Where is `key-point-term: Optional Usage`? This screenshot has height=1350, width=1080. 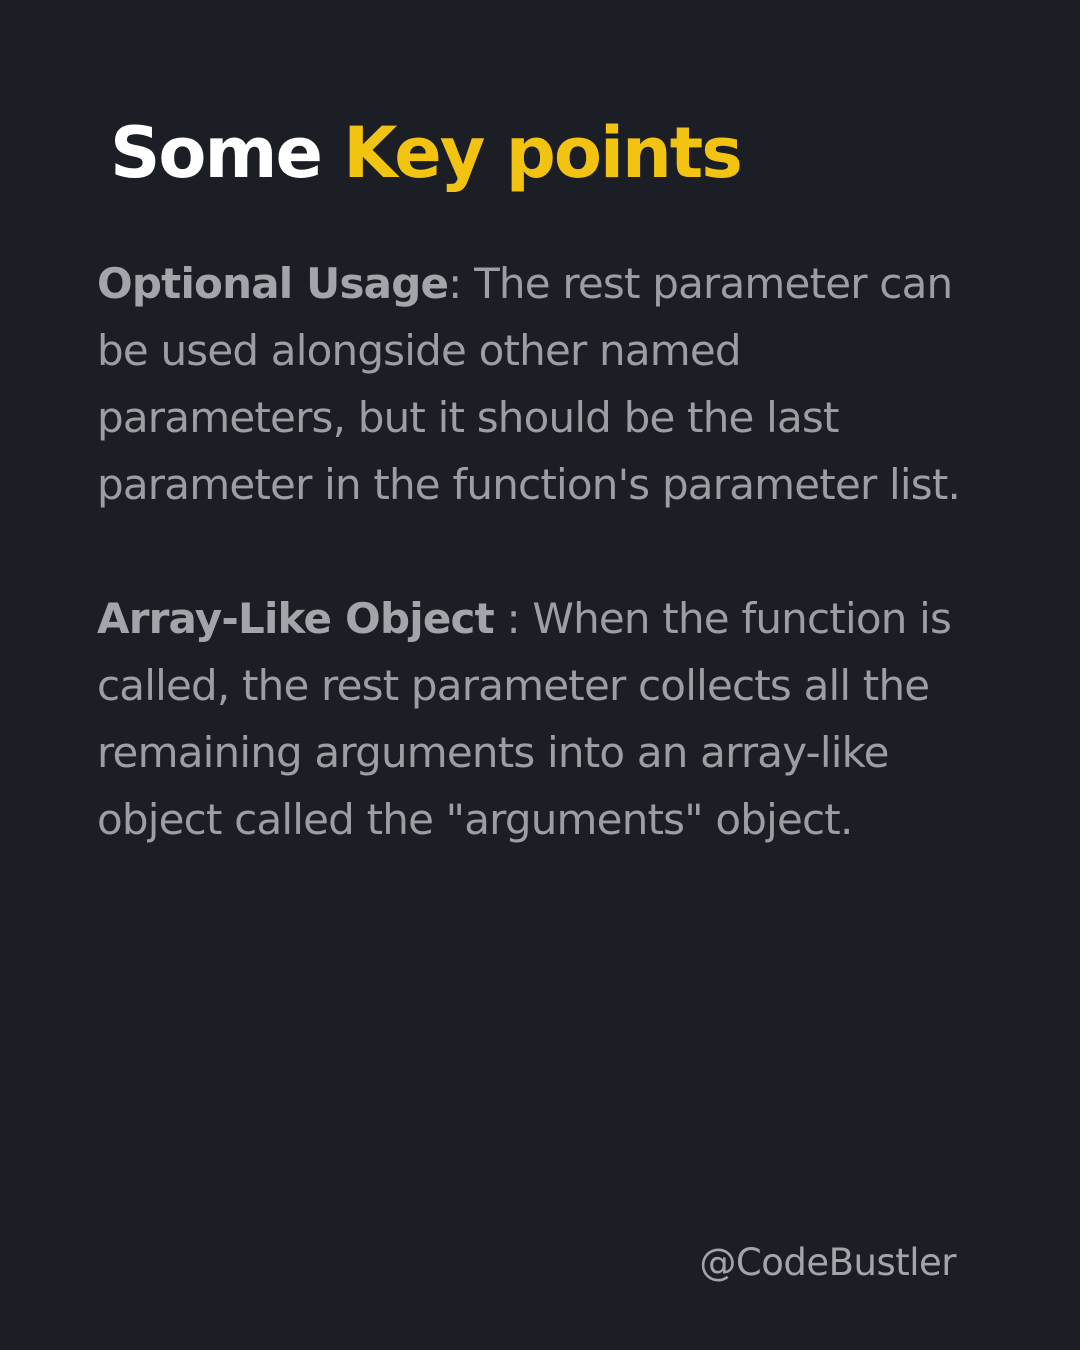 key-point-term: Optional Usage is located at coordinates (273, 283).